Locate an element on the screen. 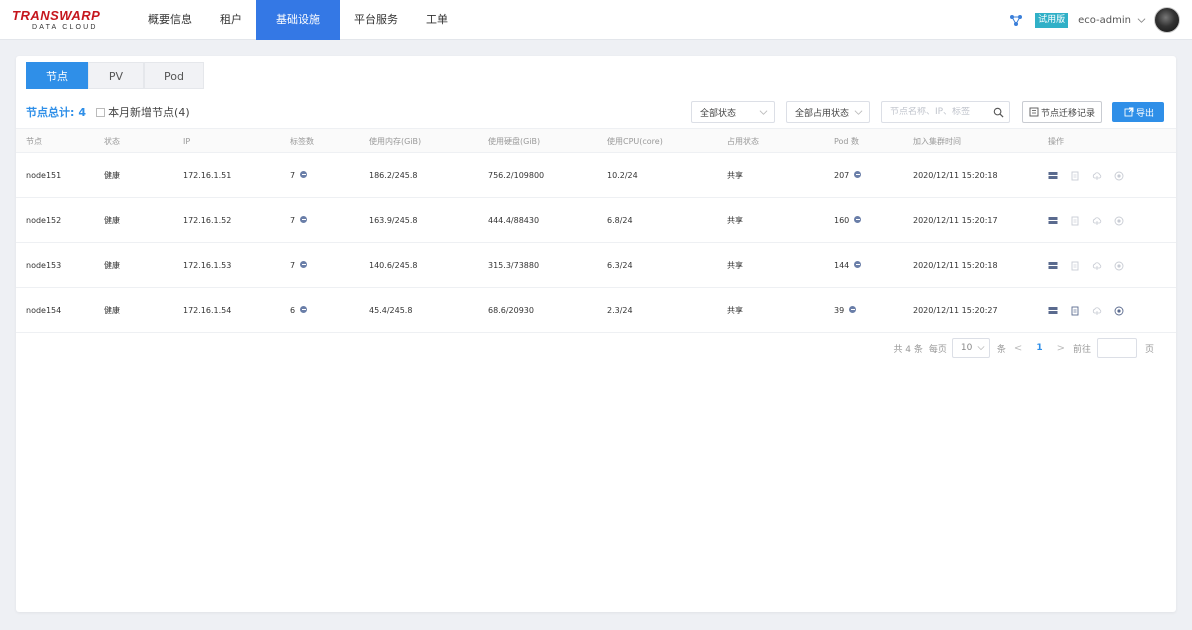 The width and height of the screenshot is (1192, 630). nav-item-overview: 概要信息 is located at coordinates (170, 20).